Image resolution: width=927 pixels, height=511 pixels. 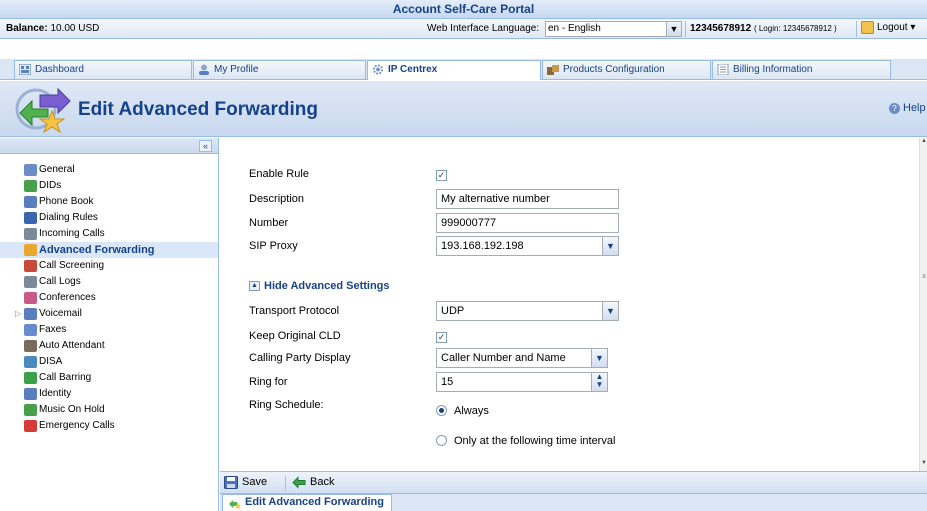 What do you see at coordinates (109, 170) in the screenshot?
I see `sidebar-item-general: General` at bounding box center [109, 170].